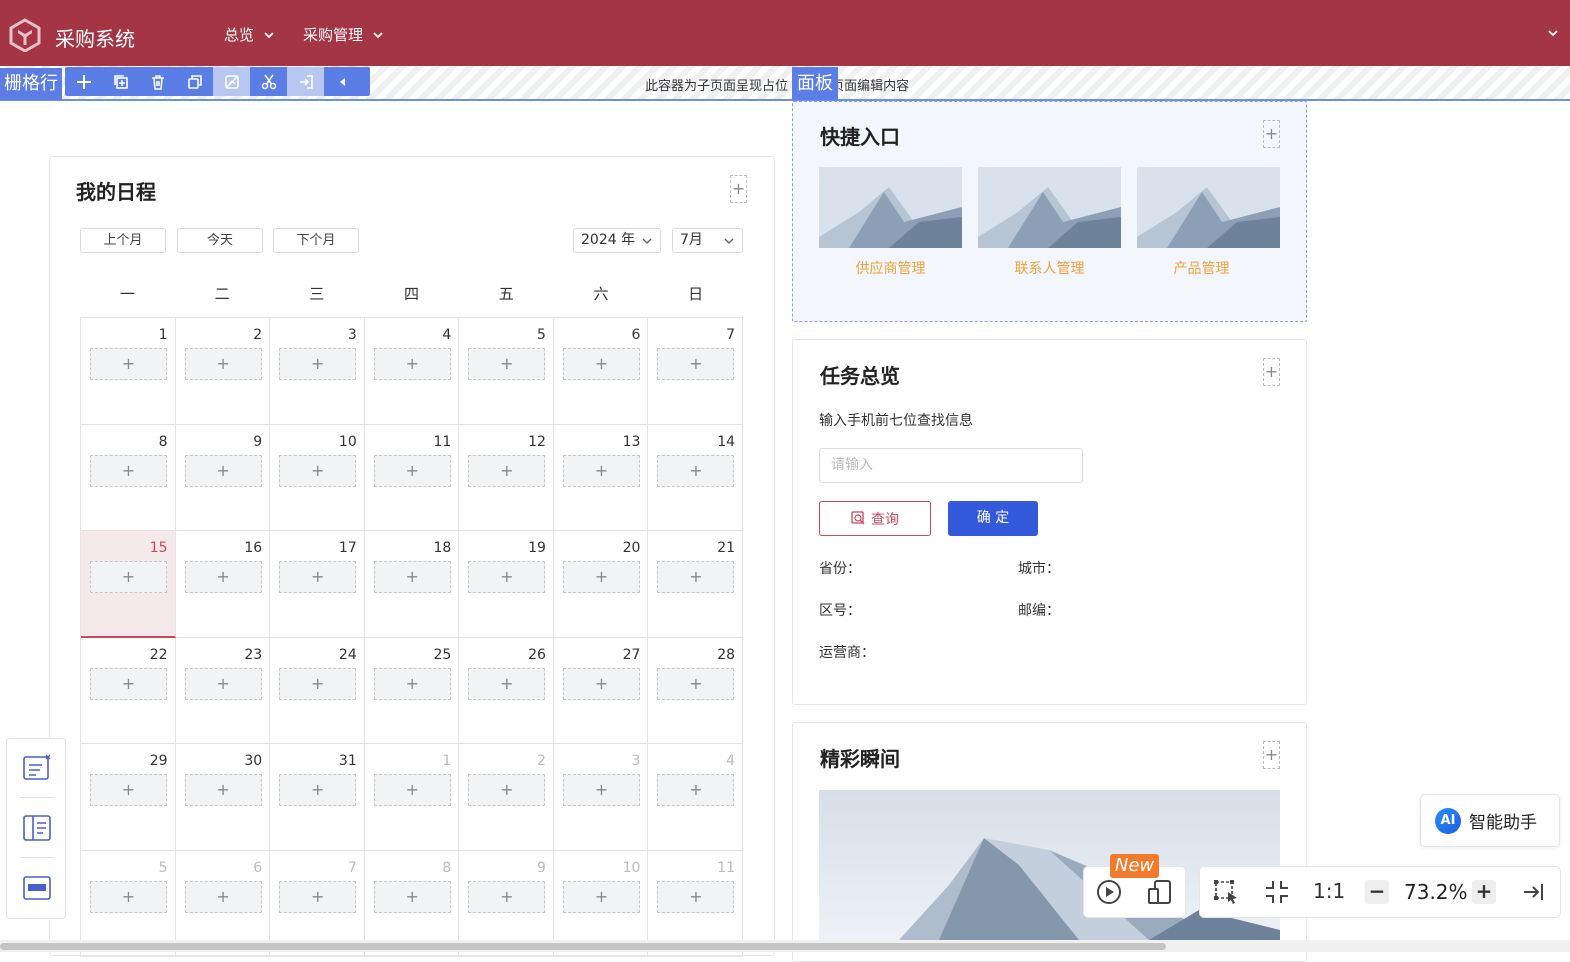 Image resolution: width=1570 pixels, height=962 pixels. What do you see at coordinates (250, 34) in the screenshot?
I see `nav-overview: 总览` at bounding box center [250, 34].